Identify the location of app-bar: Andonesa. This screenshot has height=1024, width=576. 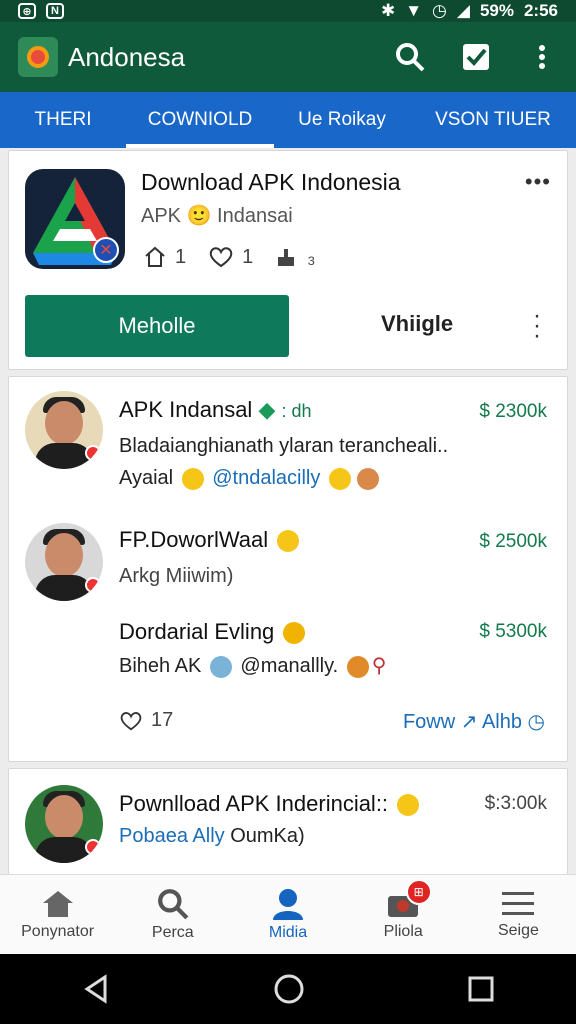
(288, 57).